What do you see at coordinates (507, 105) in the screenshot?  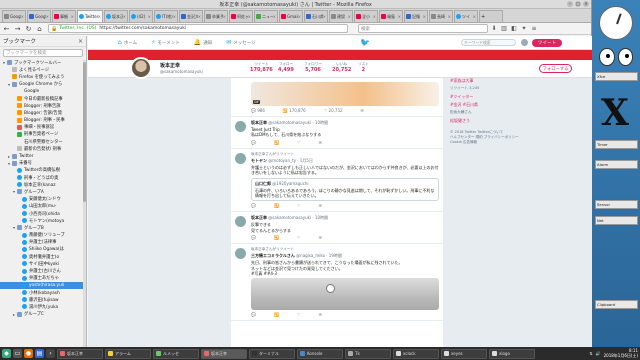 I see `trend-item: #金沢 #石川県` at bounding box center [507, 105].